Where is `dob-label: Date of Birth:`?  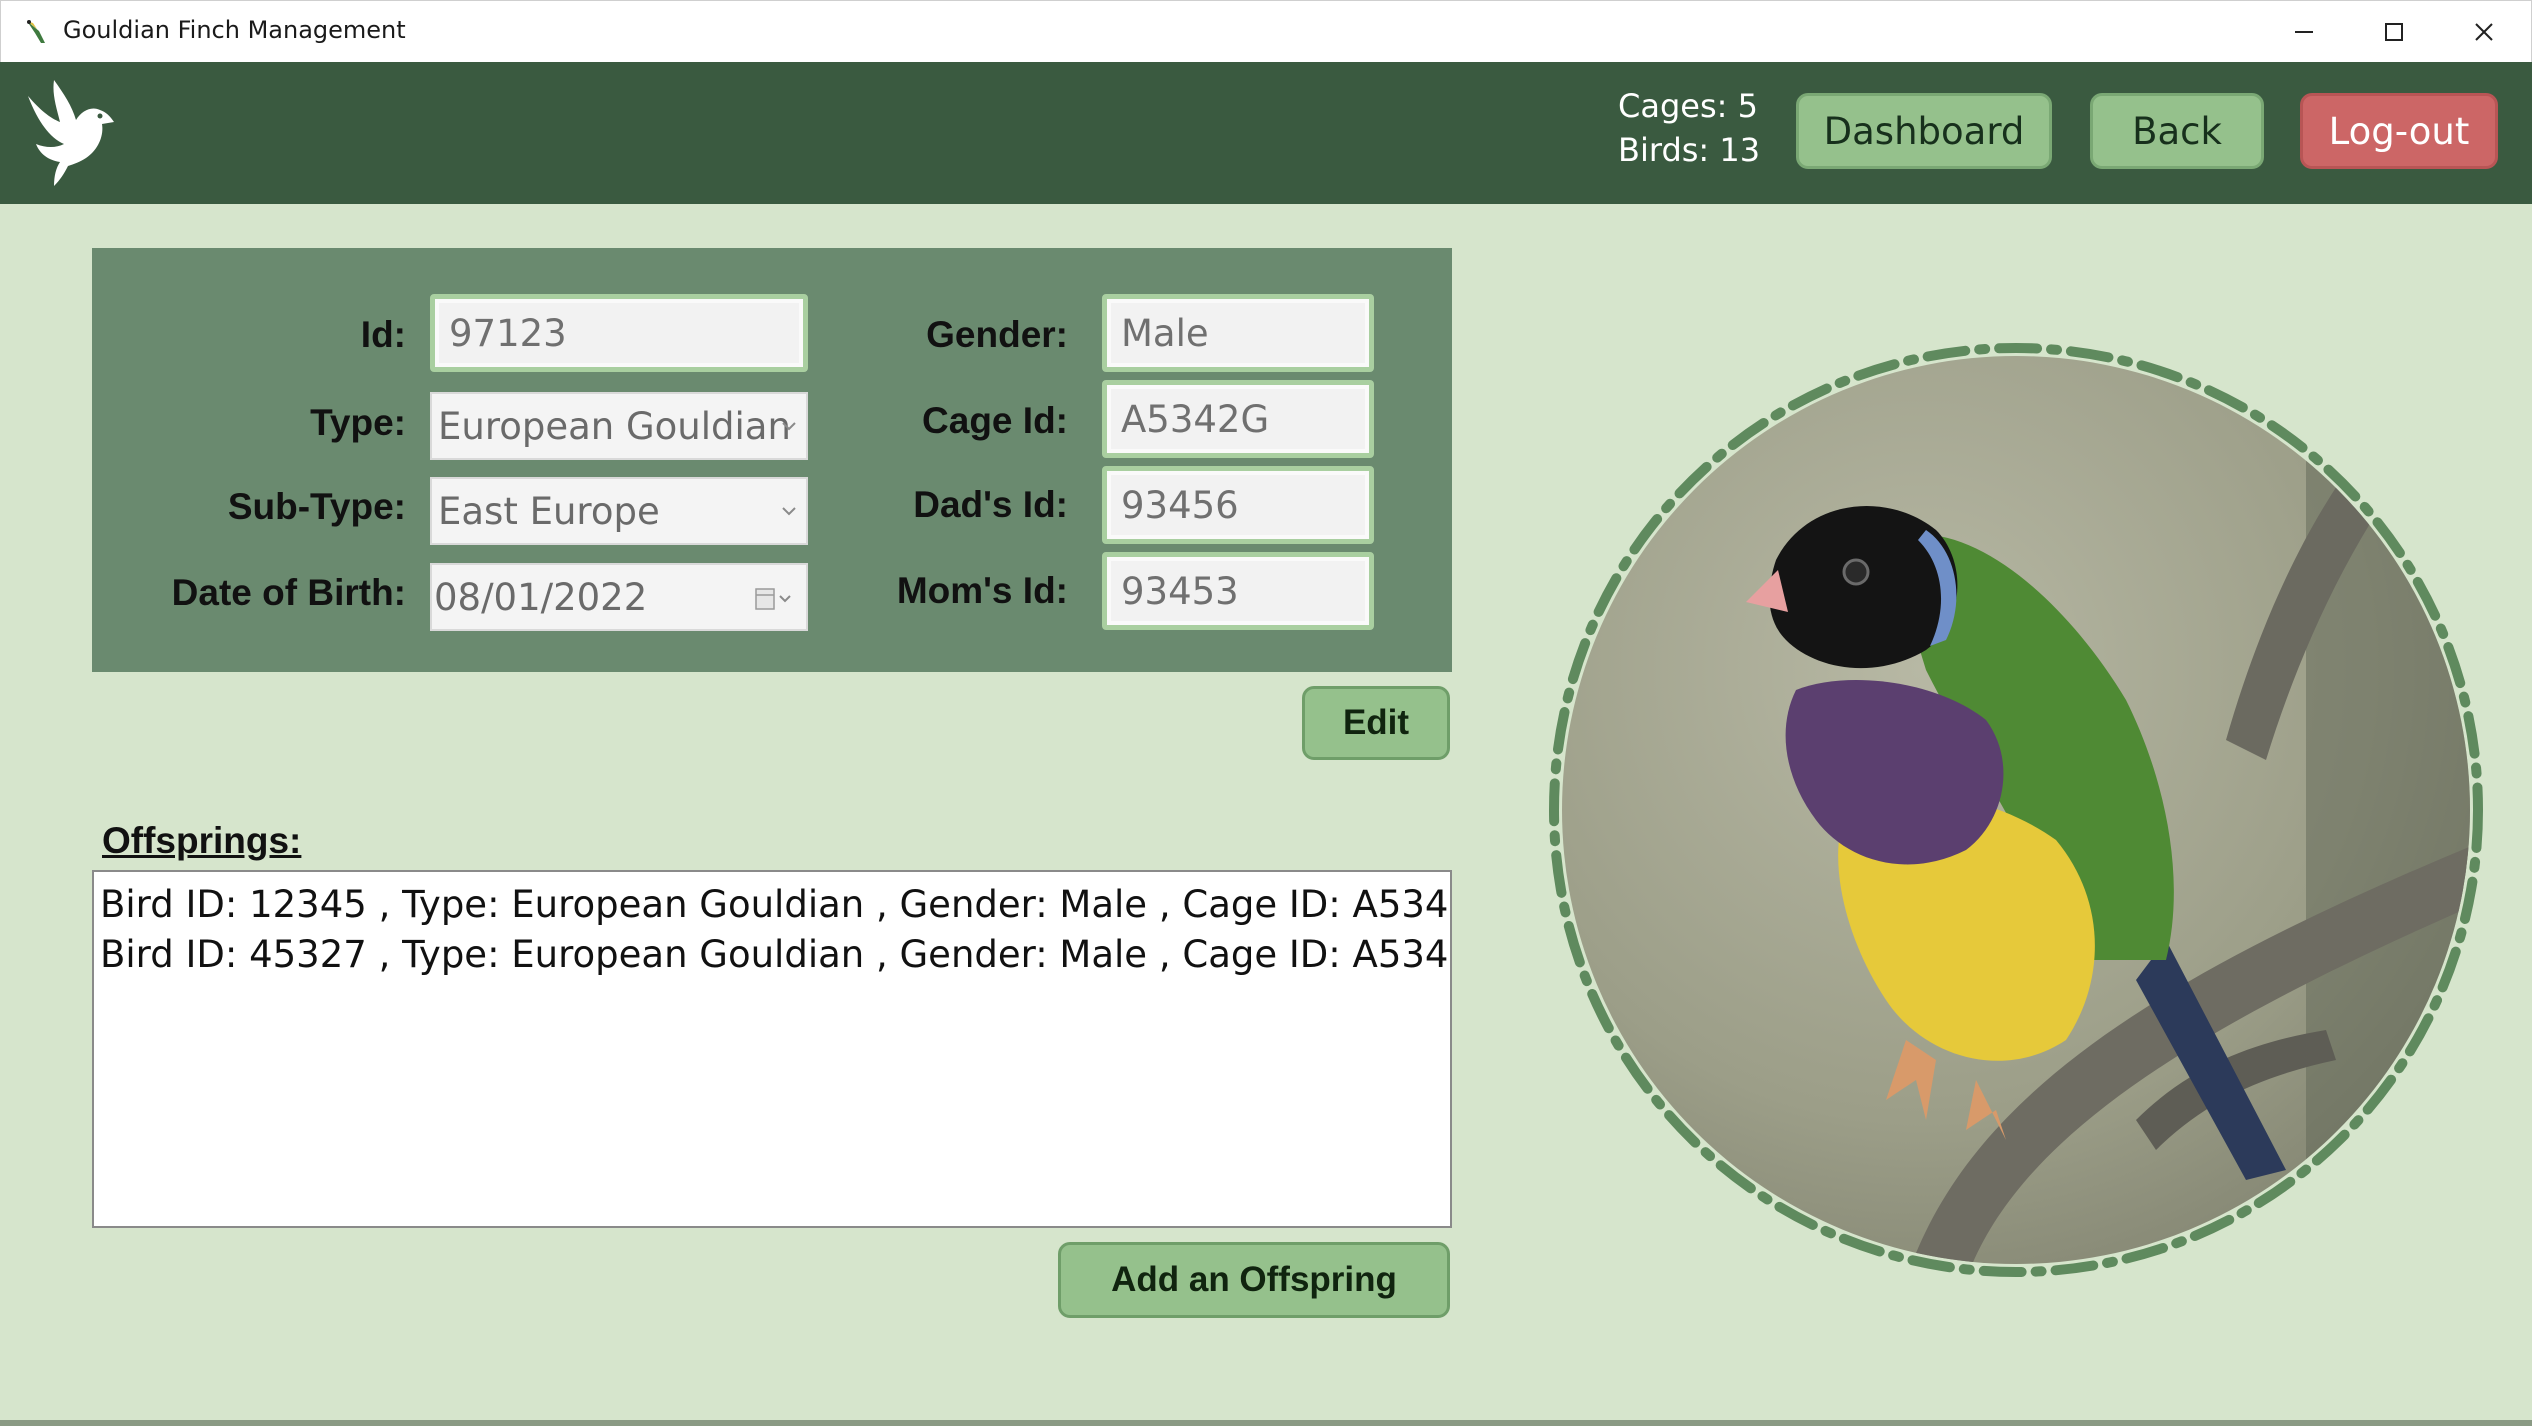
dob-label: Date of Birth: is located at coordinates (288, 592).